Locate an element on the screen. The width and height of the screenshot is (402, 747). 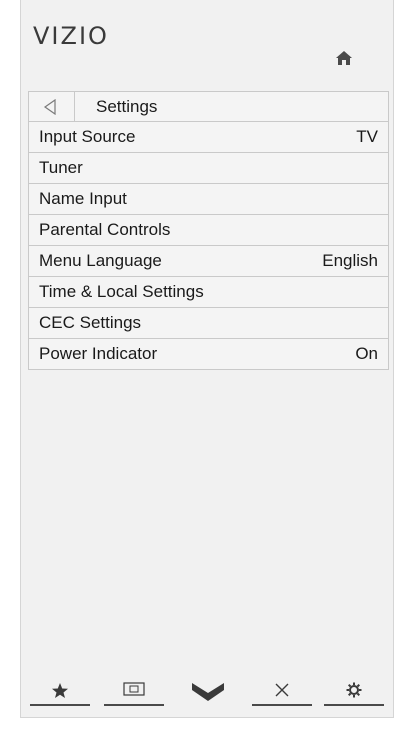
menu-item-input-source: Input Source TV is located at coordinates (208, 137).